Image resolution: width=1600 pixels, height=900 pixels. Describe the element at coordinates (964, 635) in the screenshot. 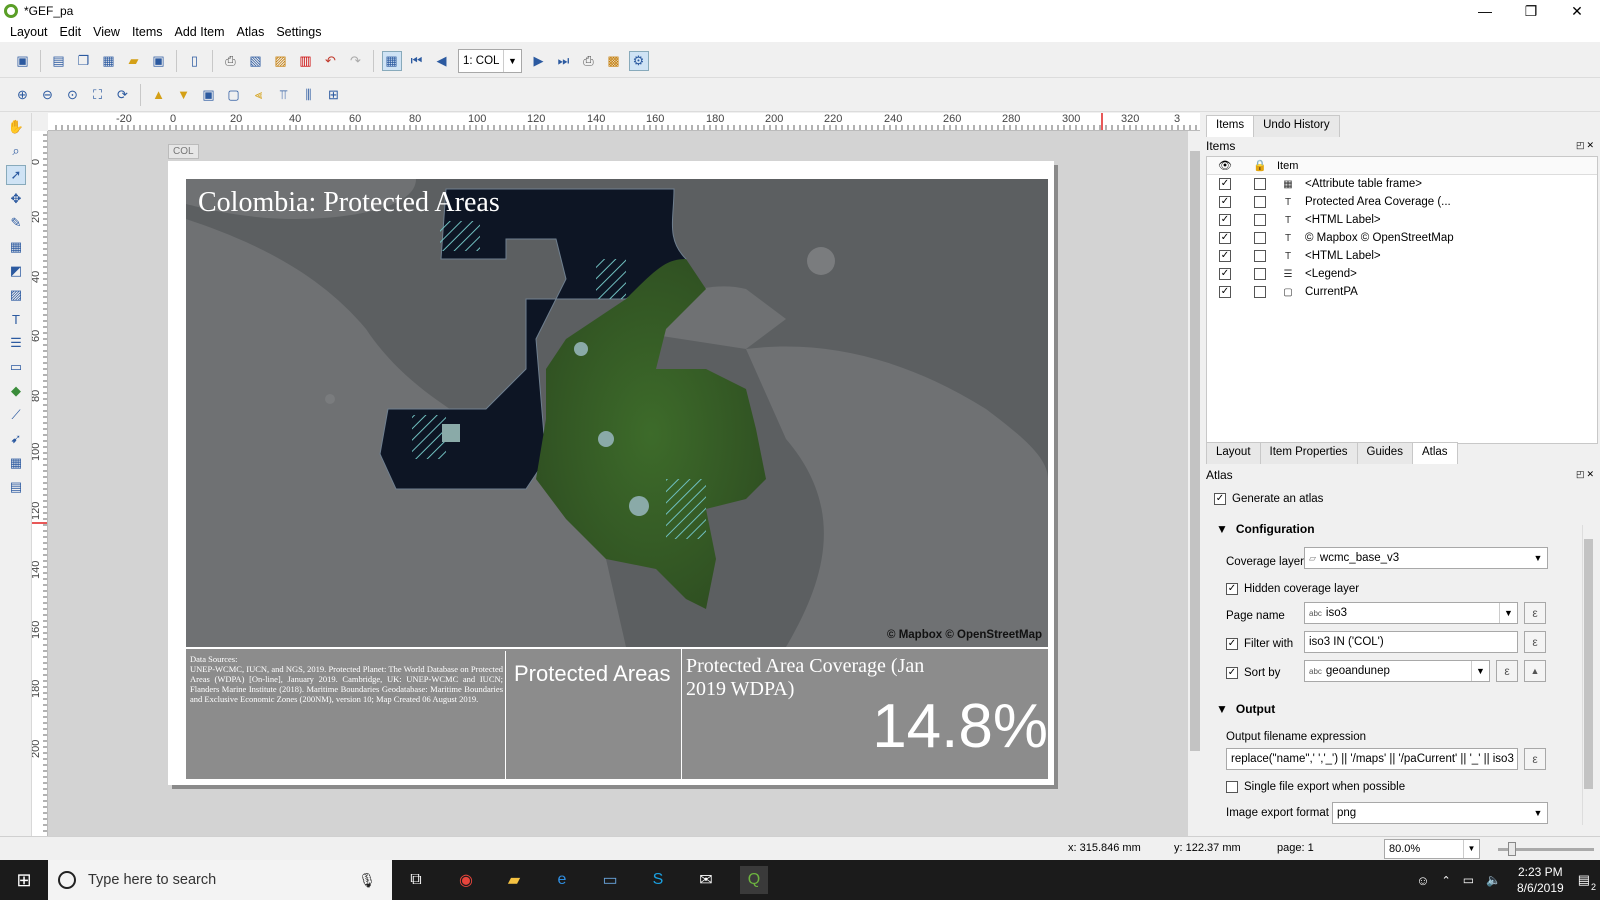

I see `map-attribution: © Mapbox © OpenStreetMap` at that location.